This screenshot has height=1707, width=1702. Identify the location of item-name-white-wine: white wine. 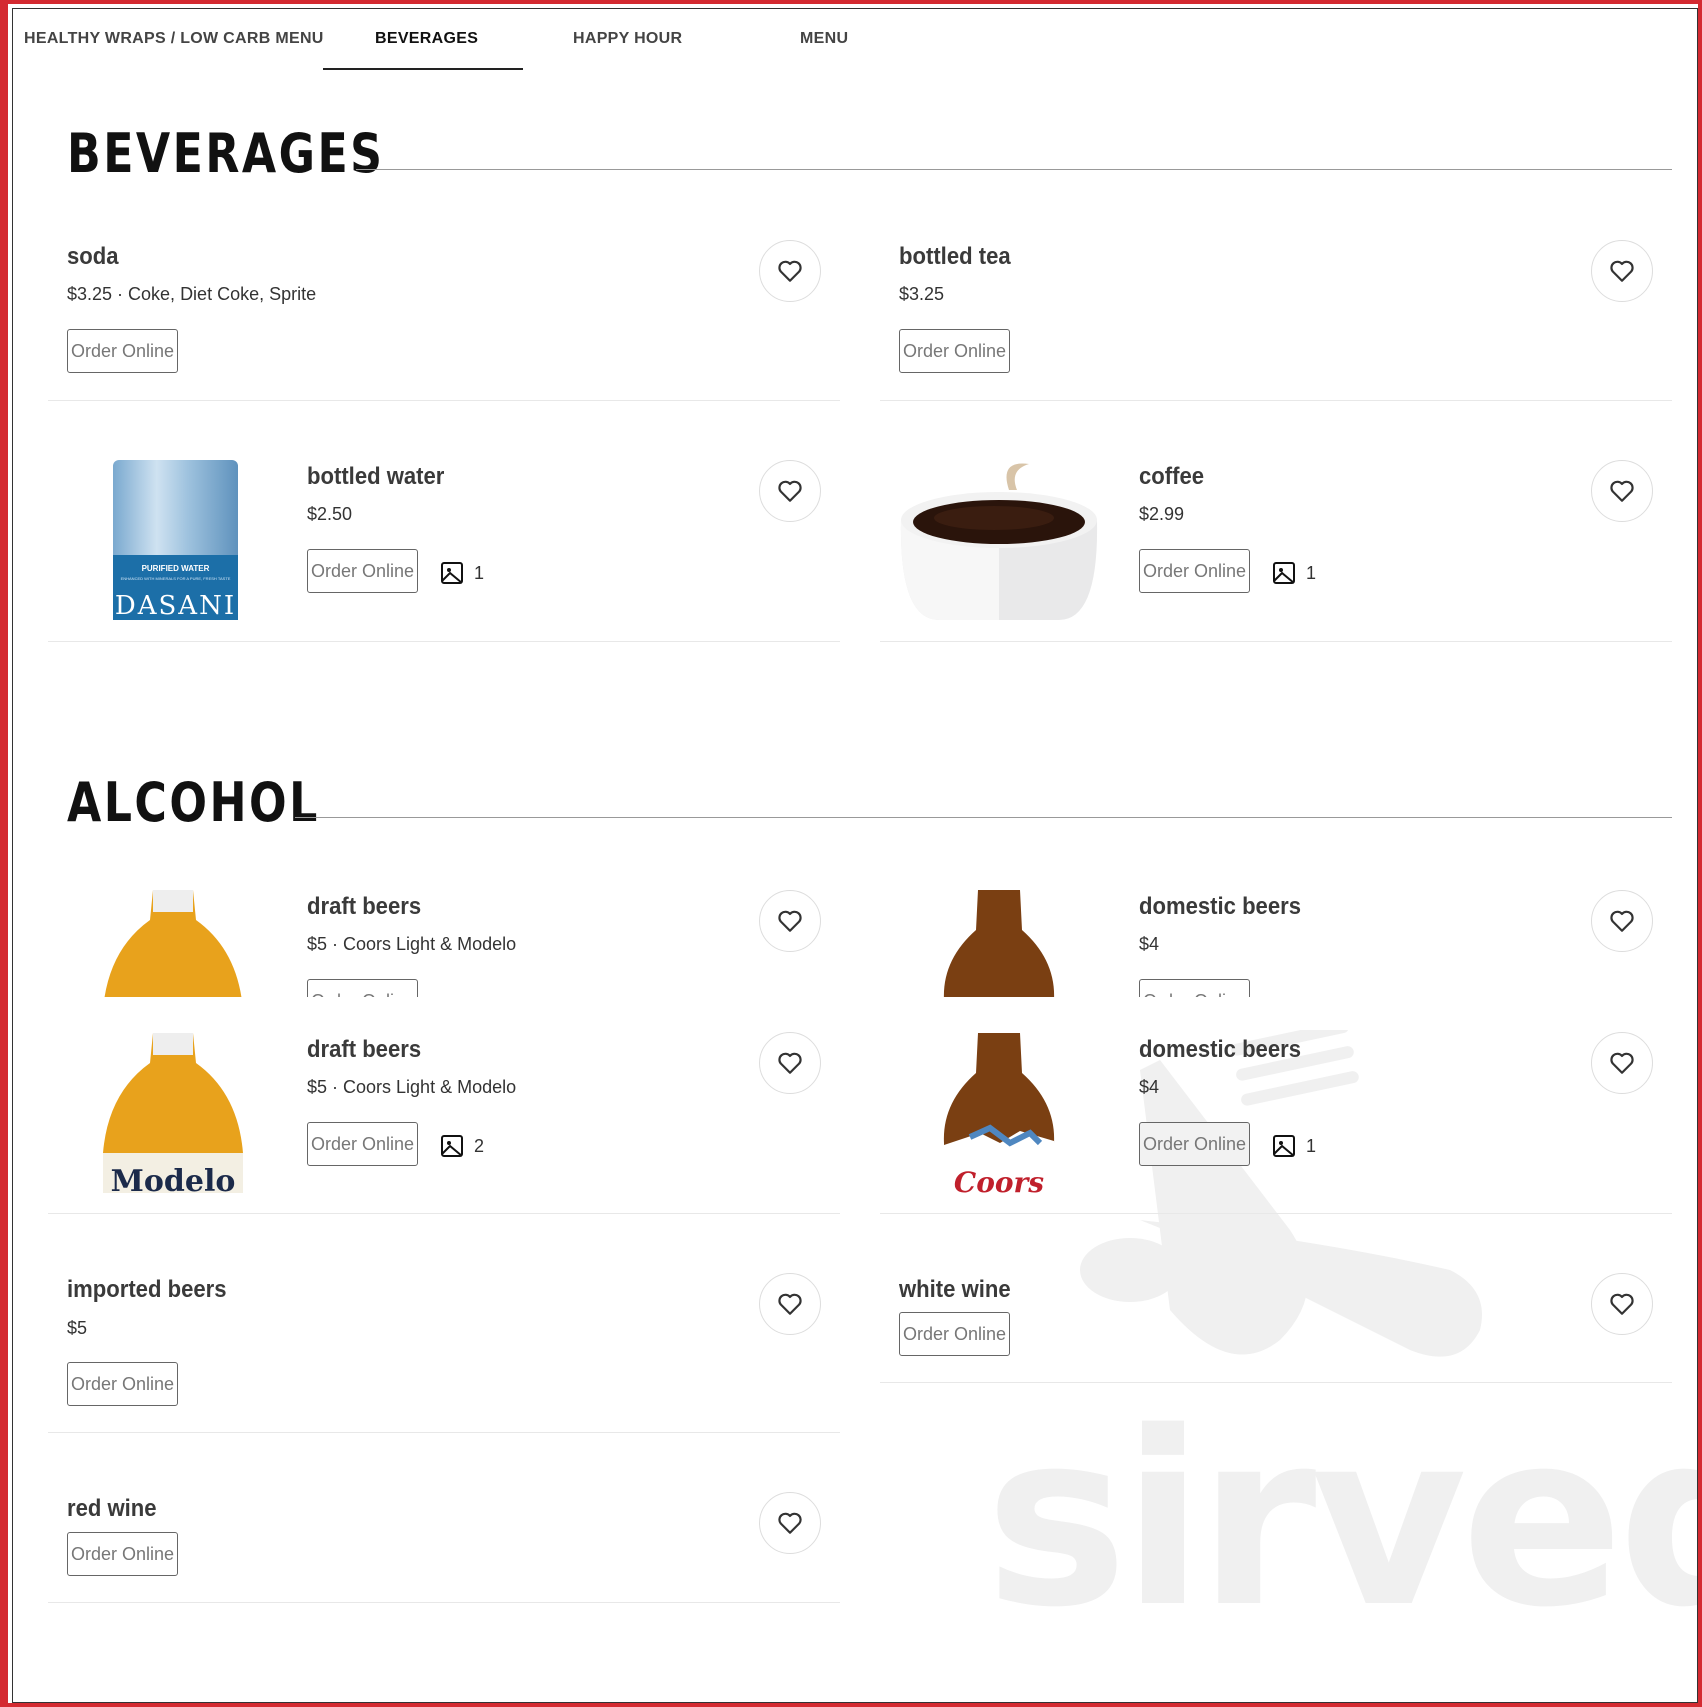
(955, 1289).